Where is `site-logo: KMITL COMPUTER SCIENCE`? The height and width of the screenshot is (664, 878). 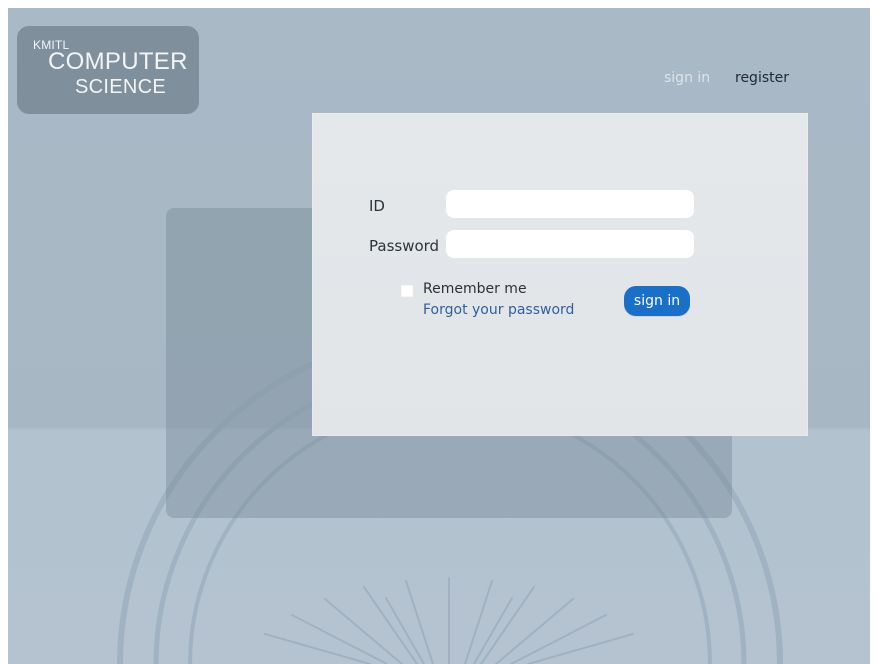 site-logo: KMITL COMPUTER SCIENCE is located at coordinates (108, 70).